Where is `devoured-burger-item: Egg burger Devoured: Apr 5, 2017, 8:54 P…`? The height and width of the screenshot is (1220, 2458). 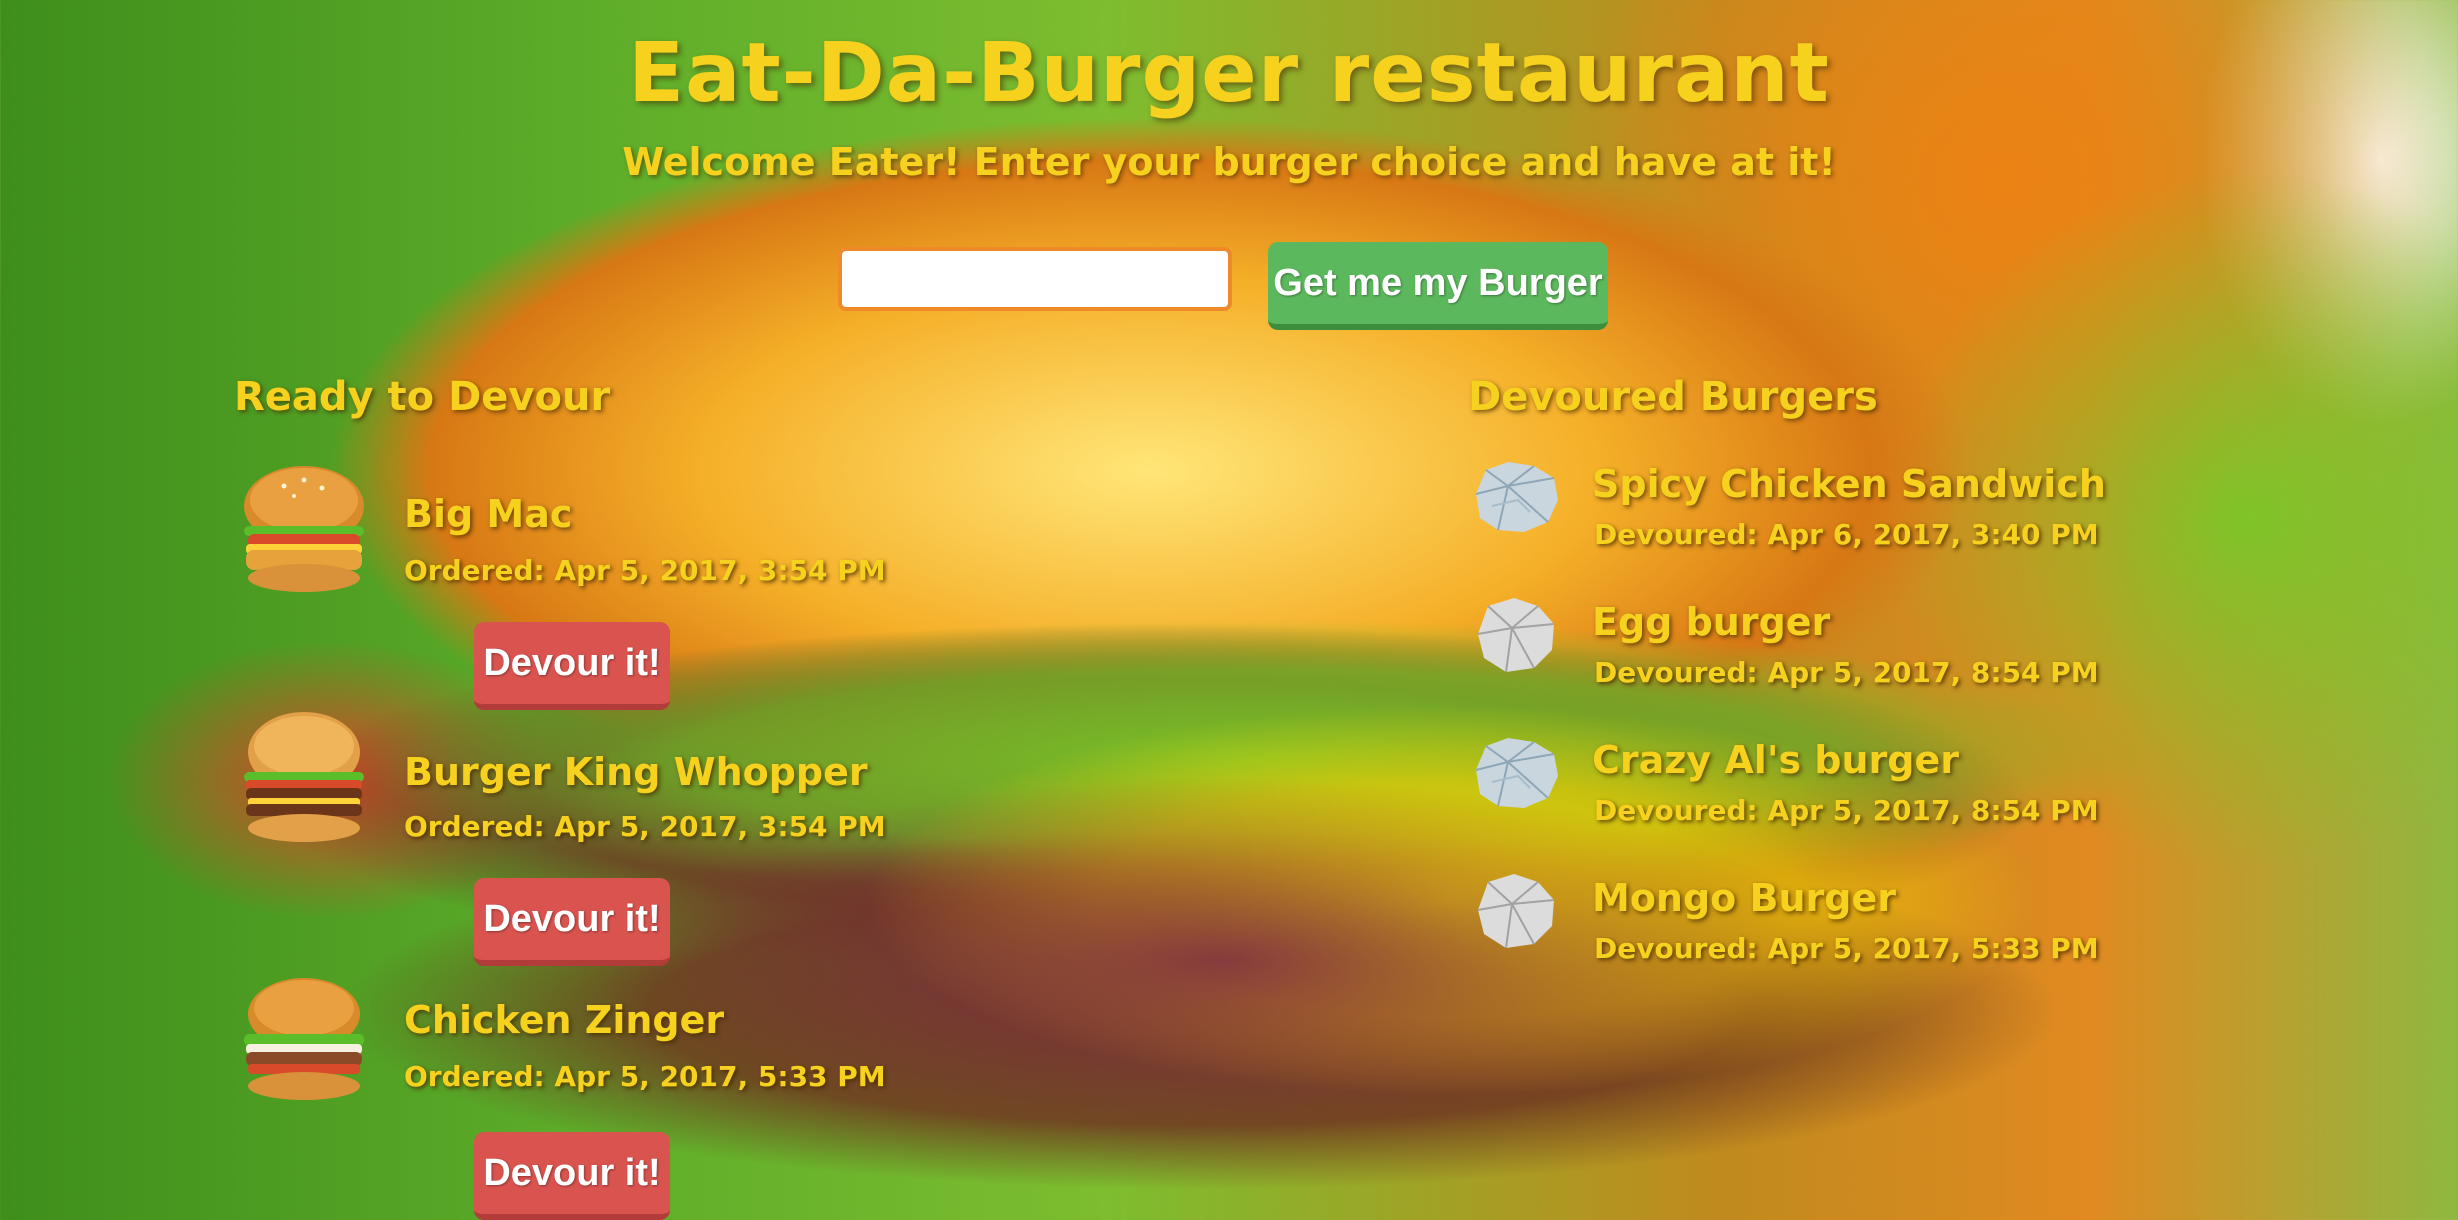
devoured-burger-item: Egg burger Devoured: Apr 5, 2017, 8:54 P… is located at coordinates (1818, 659).